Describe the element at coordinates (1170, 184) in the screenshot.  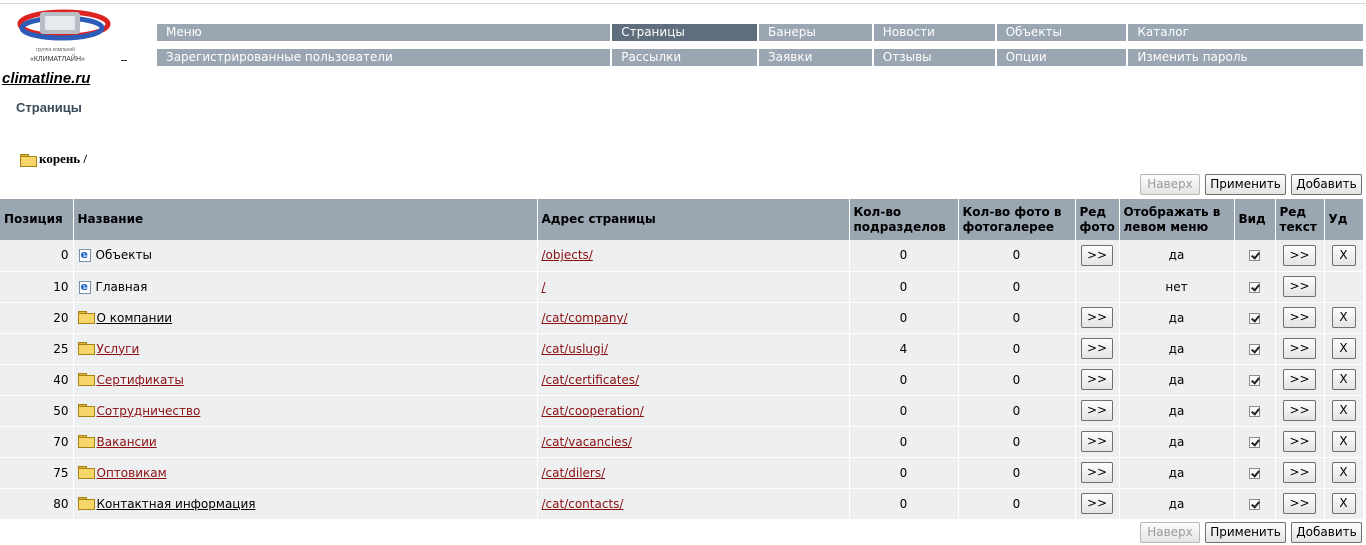
I see `up-button-top: Наверх` at that location.